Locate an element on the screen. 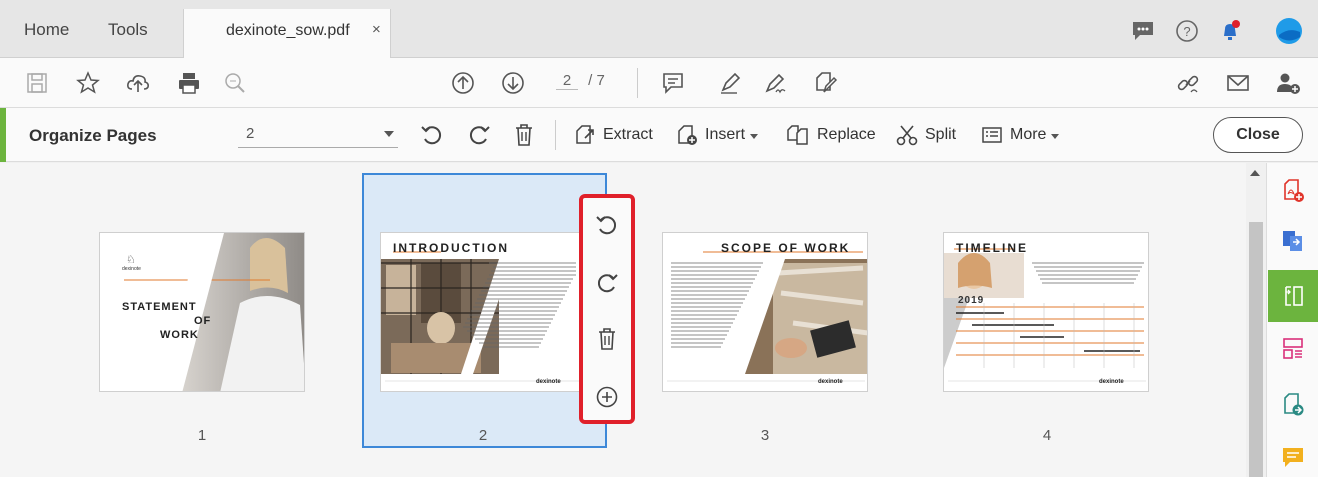  split-button: Split is located at coordinates (925, 135).